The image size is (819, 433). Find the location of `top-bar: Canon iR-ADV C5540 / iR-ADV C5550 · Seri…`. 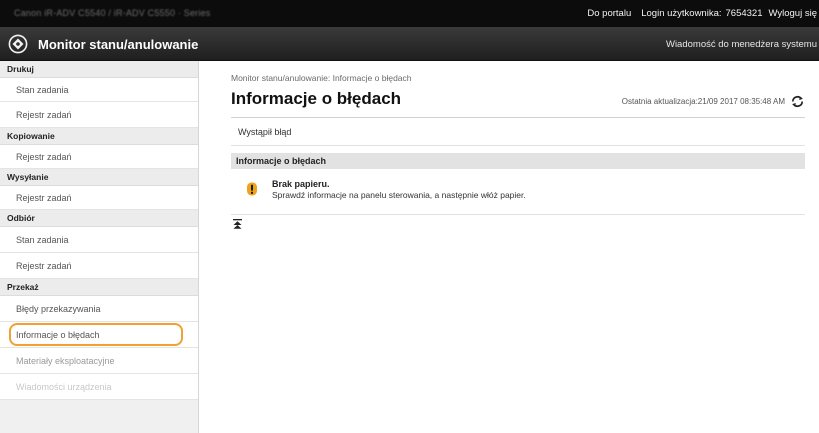

top-bar: Canon iR-ADV C5540 / iR-ADV C5550 · Seri… is located at coordinates (409, 13).